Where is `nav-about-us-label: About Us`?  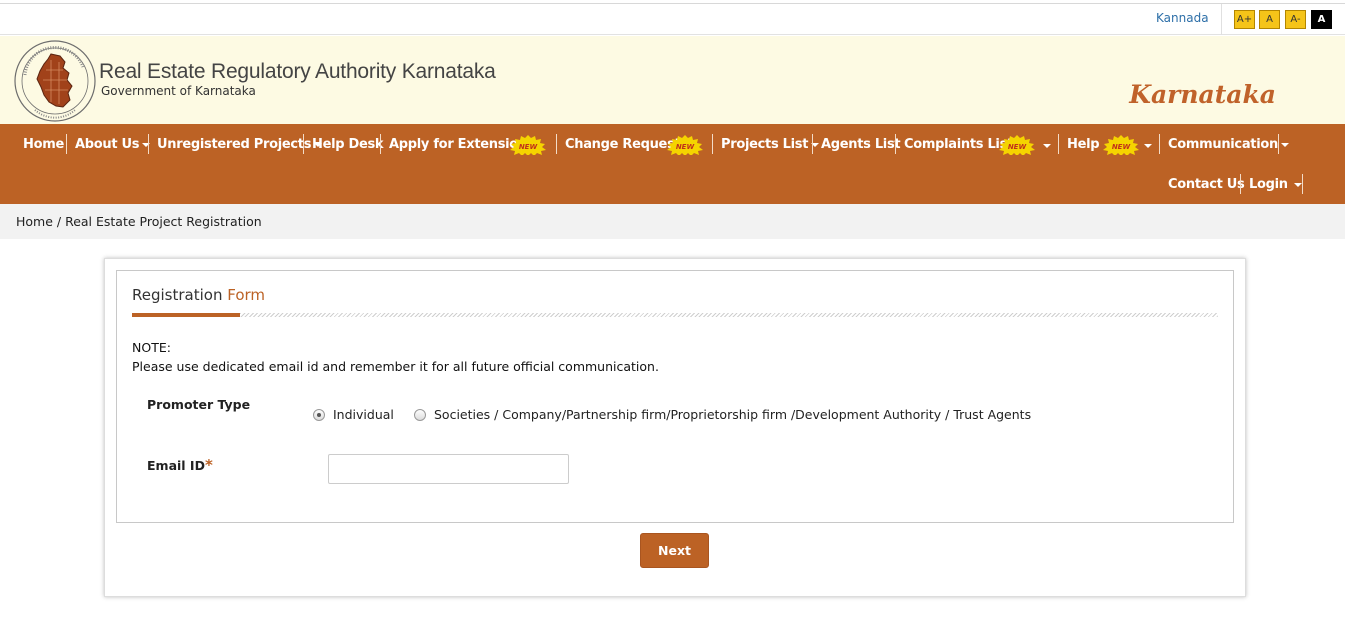
nav-about-us-label: About Us is located at coordinates (107, 144).